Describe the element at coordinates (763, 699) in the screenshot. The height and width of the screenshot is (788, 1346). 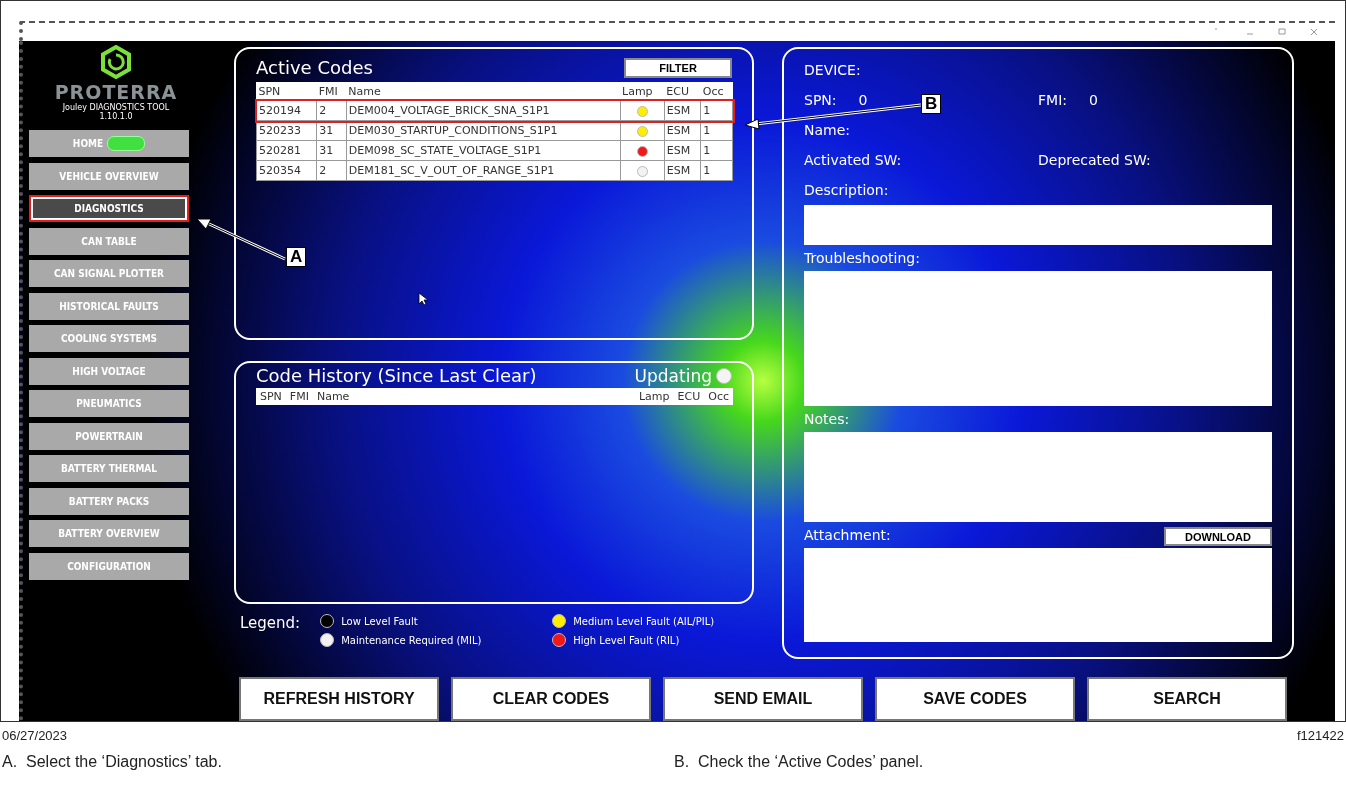
I see `action-button: SEND EMAIL` at that location.